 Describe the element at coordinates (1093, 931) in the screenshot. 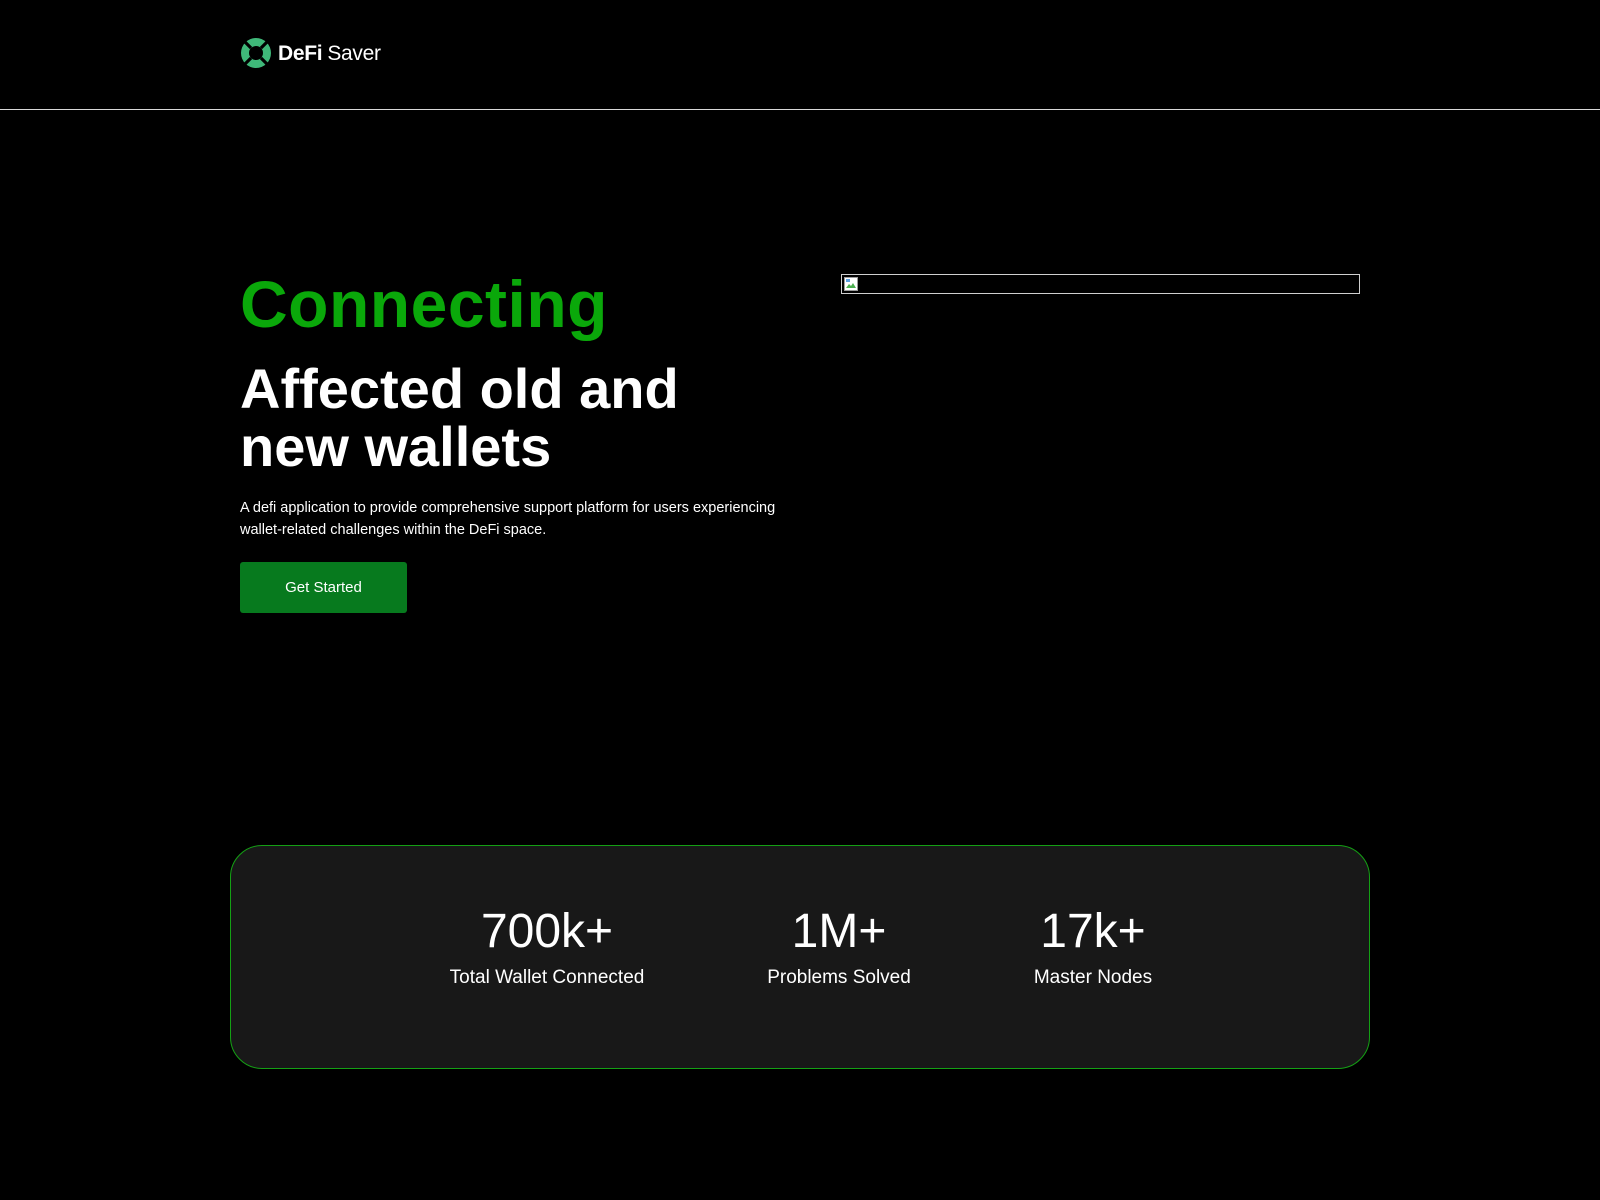

I see `stat-value: 17k+` at that location.